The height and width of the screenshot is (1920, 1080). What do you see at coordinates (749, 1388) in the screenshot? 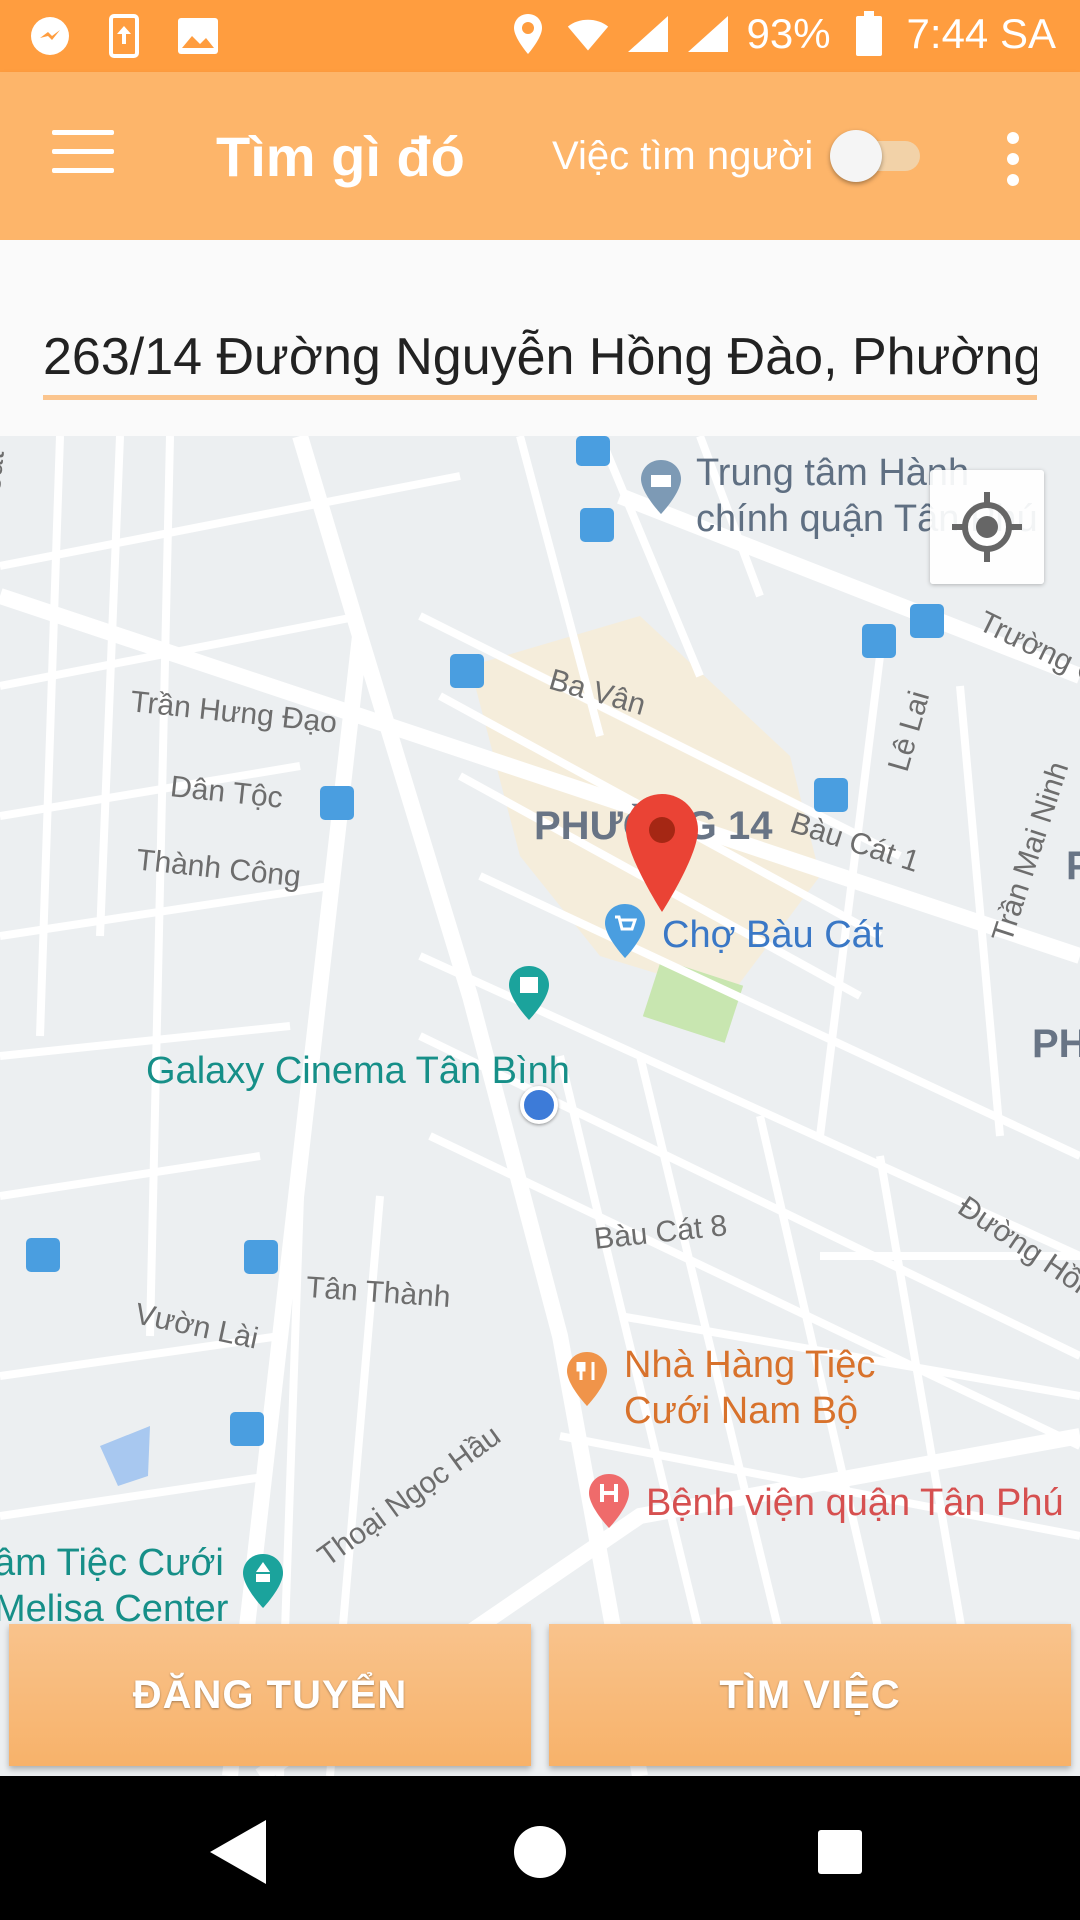
I see `poi-label-restaurant: Nhà Hàng Tiệc Cưới Nam Bộ` at bounding box center [749, 1388].